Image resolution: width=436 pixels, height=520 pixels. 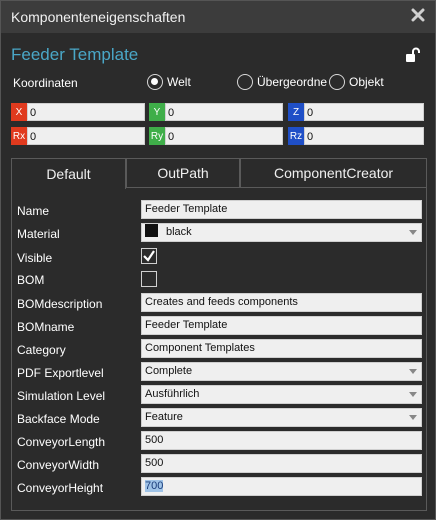 I want to click on material-select: black, so click(x=281, y=232).